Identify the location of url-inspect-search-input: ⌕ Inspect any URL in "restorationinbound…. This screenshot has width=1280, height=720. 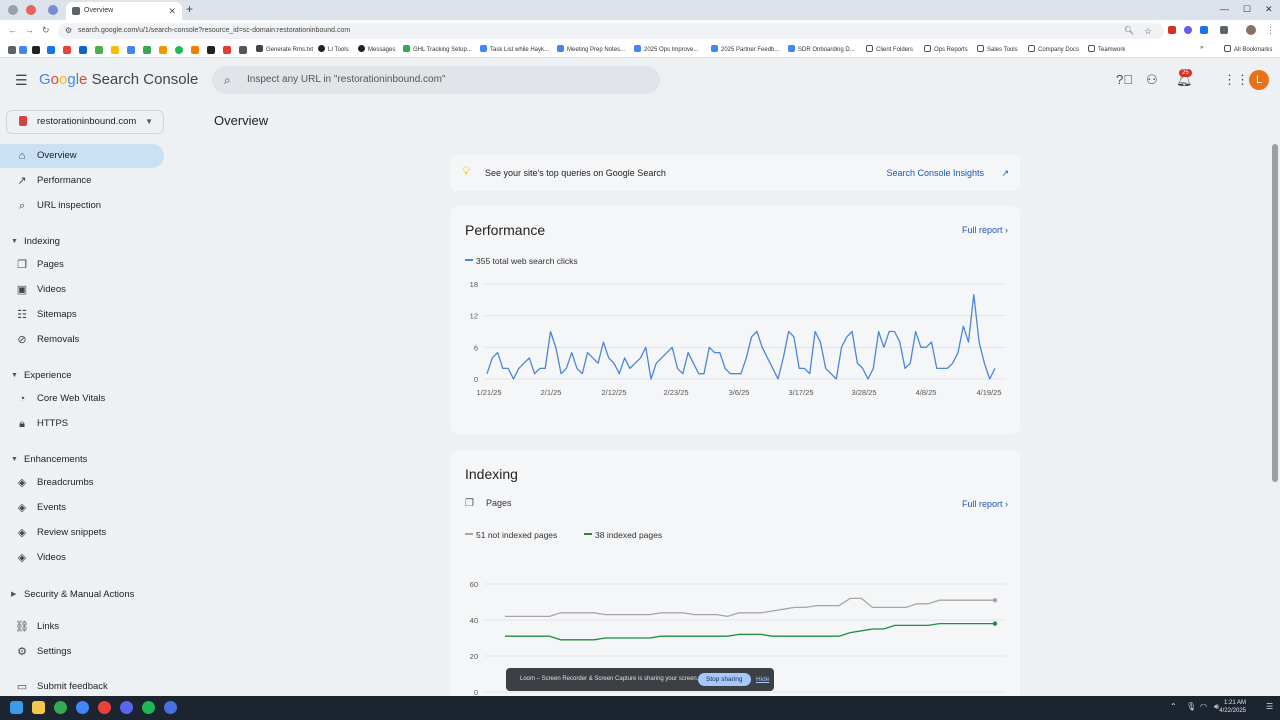
(436, 80).